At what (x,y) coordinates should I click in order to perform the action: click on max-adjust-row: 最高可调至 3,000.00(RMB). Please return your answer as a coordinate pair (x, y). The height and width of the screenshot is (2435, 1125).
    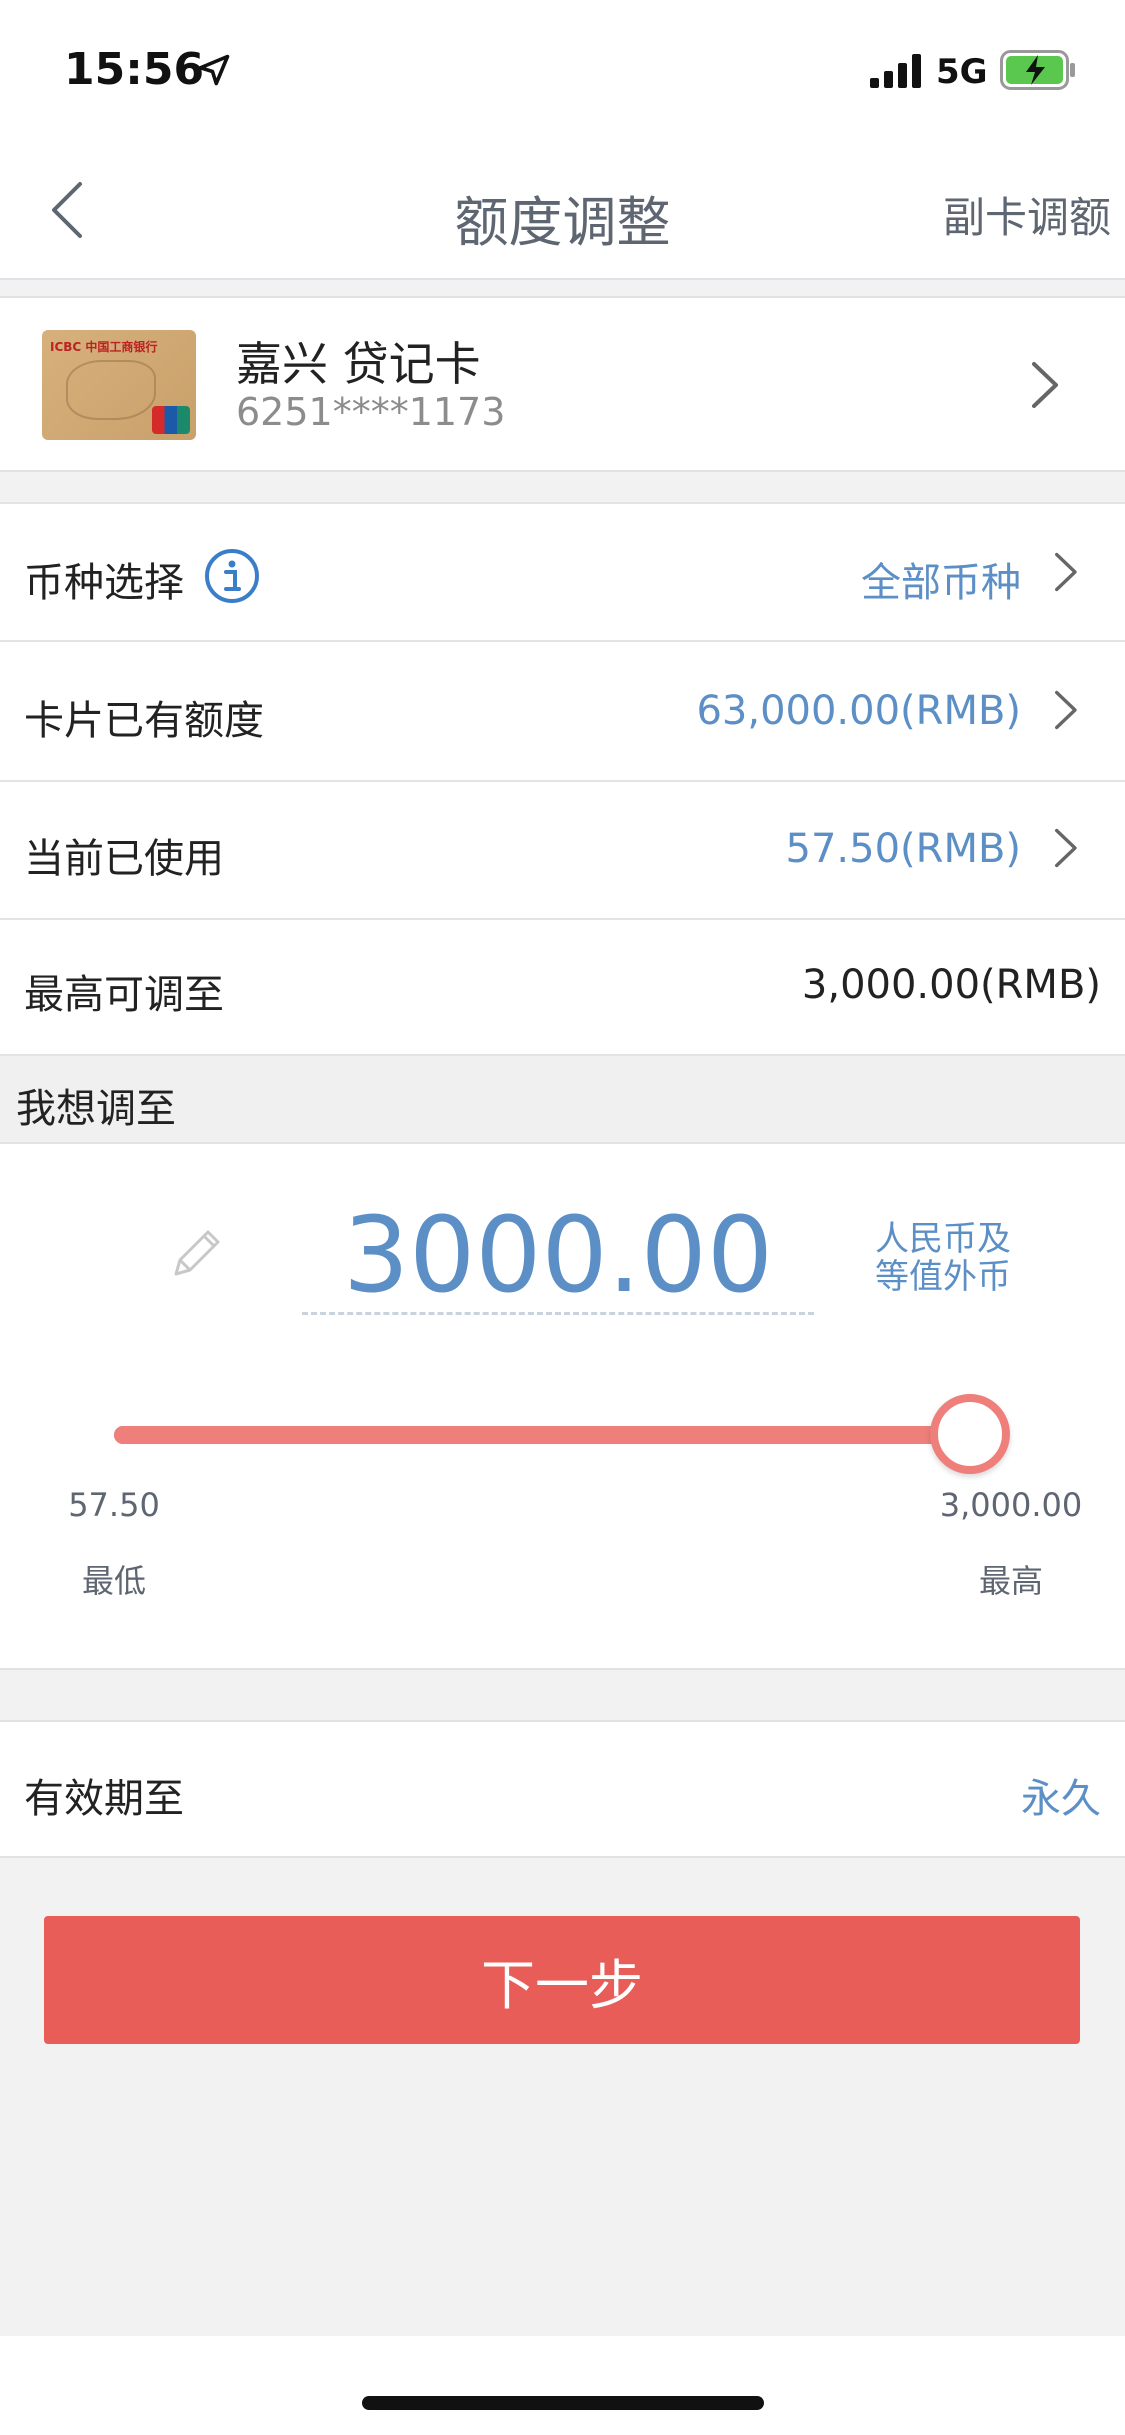
    Looking at the image, I should click on (562, 988).